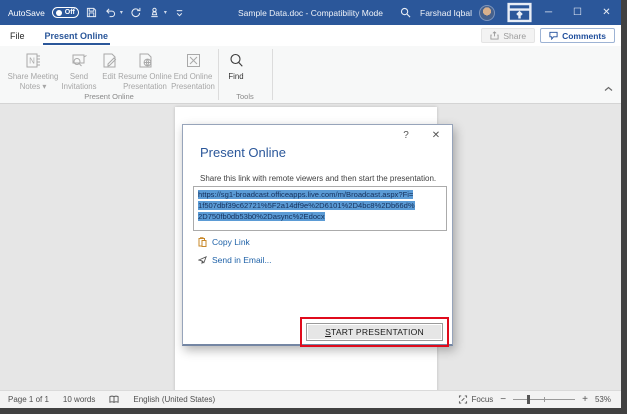 This screenshot has height=414, width=627. I want to click on end-presentation-icon, so click(193, 59).